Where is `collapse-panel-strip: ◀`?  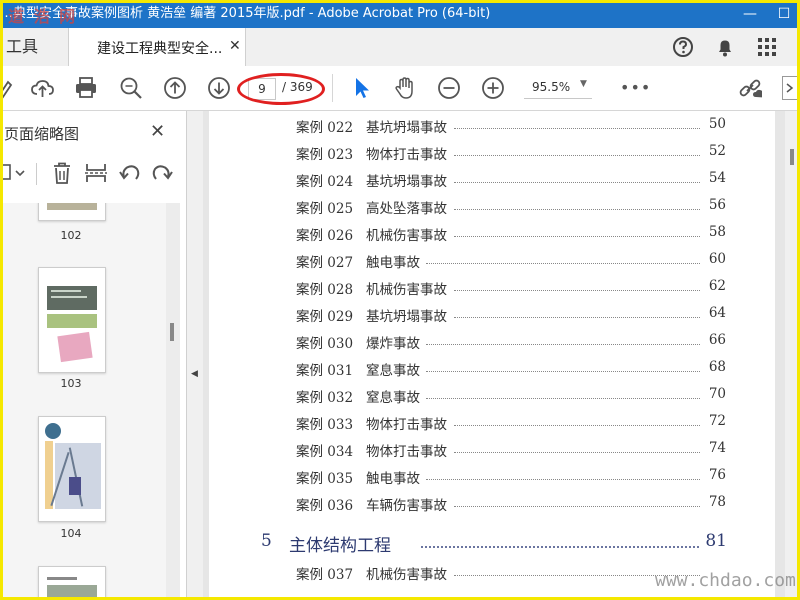 collapse-panel-strip: ◀ is located at coordinates (195, 355).